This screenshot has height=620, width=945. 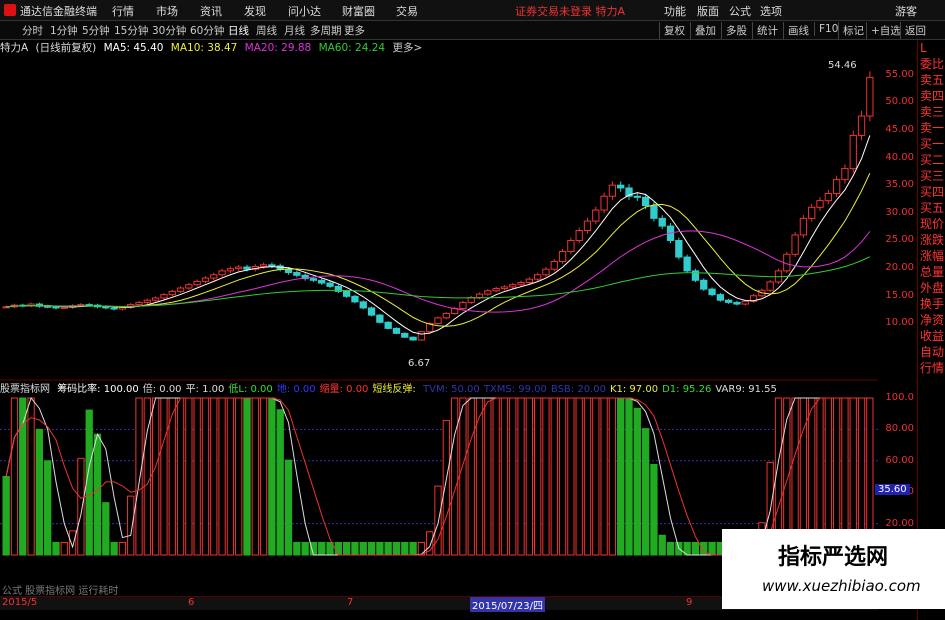 I want to click on indicator-item: 倍: 0.00, so click(x=162, y=389).